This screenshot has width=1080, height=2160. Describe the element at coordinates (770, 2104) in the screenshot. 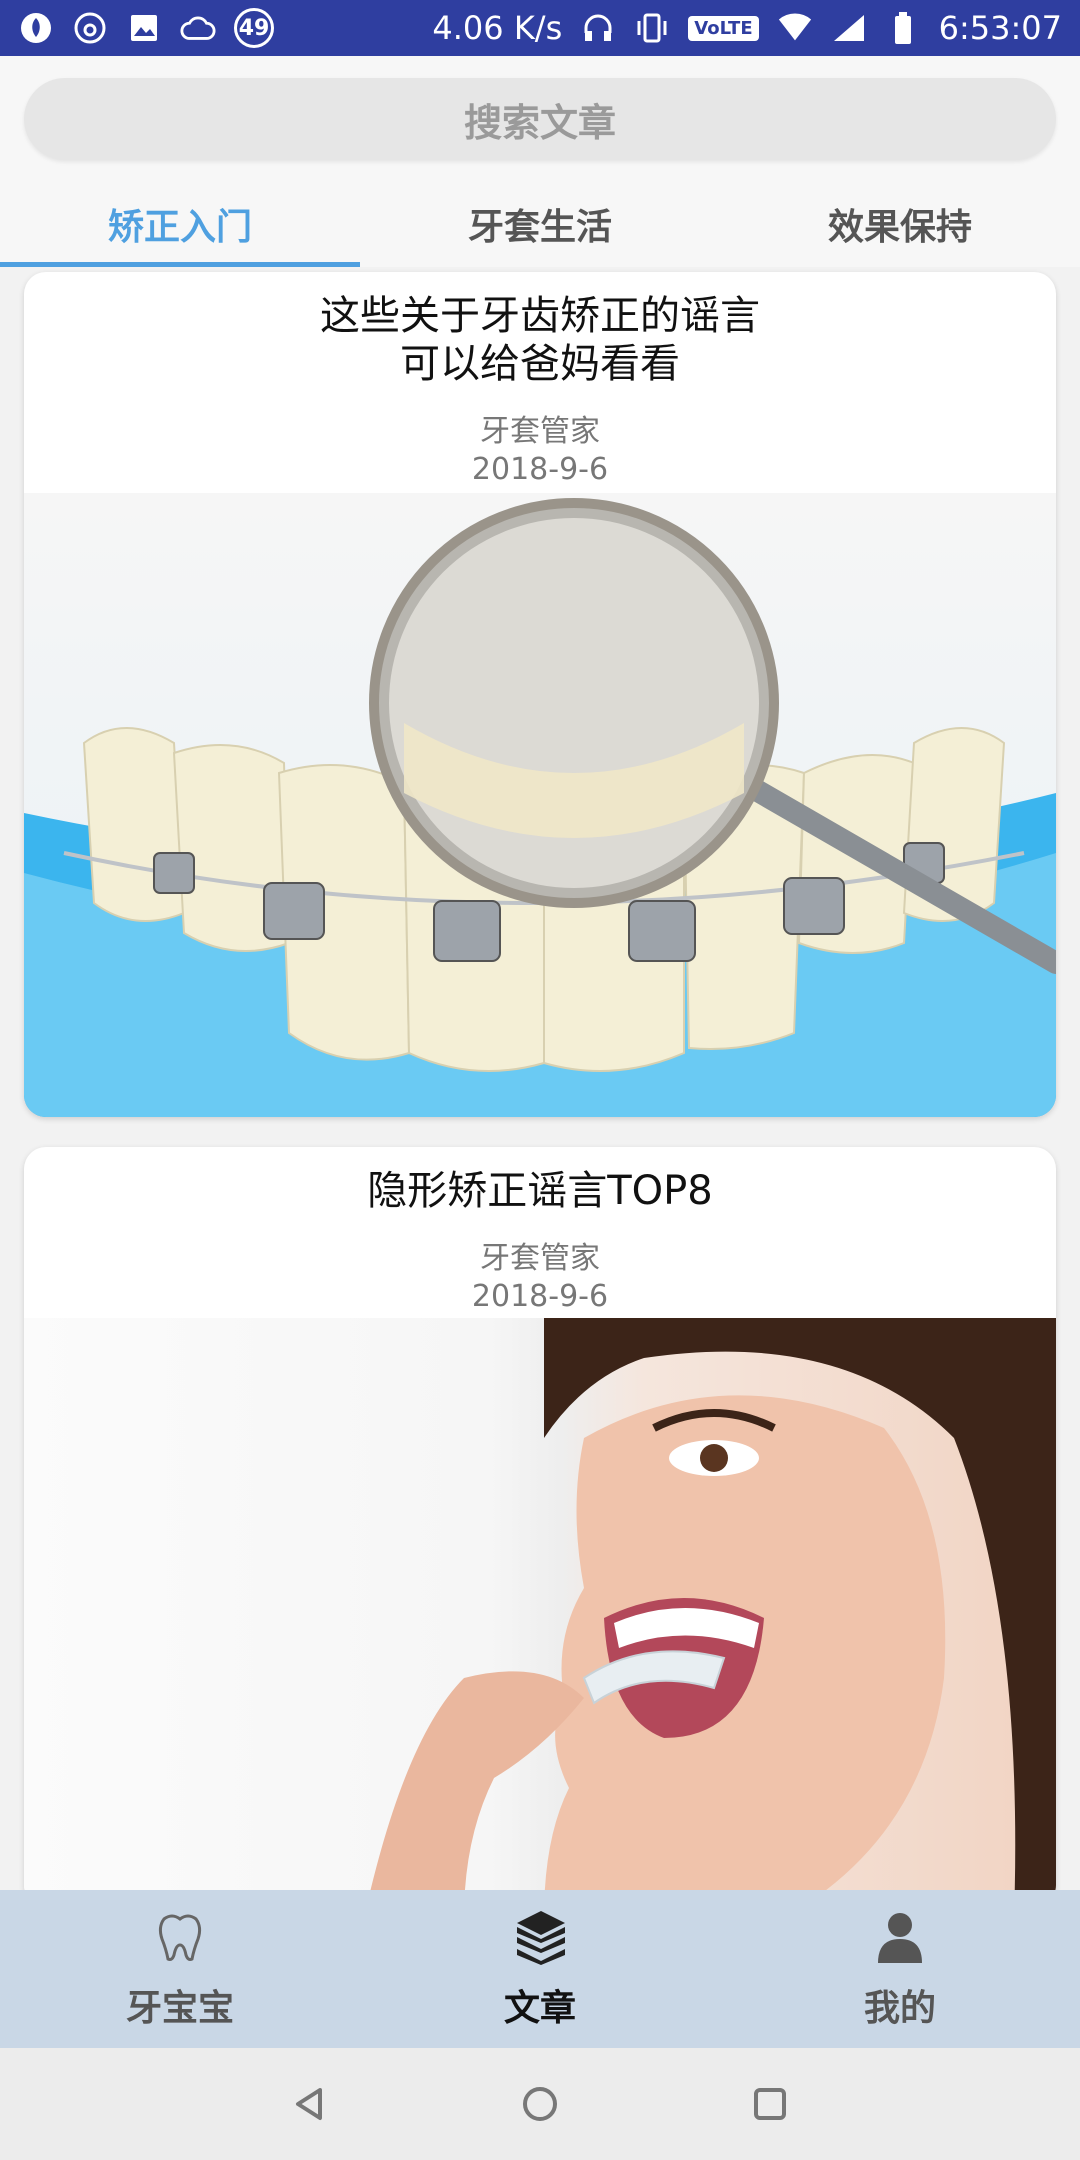

I see `recents-icon` at that location.